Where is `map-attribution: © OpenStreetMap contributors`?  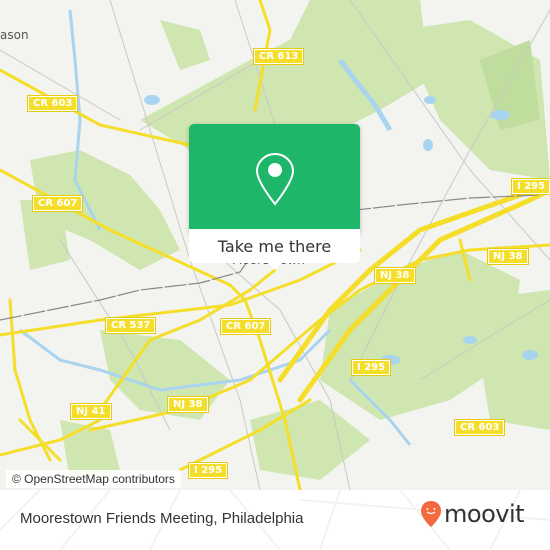
map-attribution: © OpenStreetMap contributors is located at coordinates (93, 479).